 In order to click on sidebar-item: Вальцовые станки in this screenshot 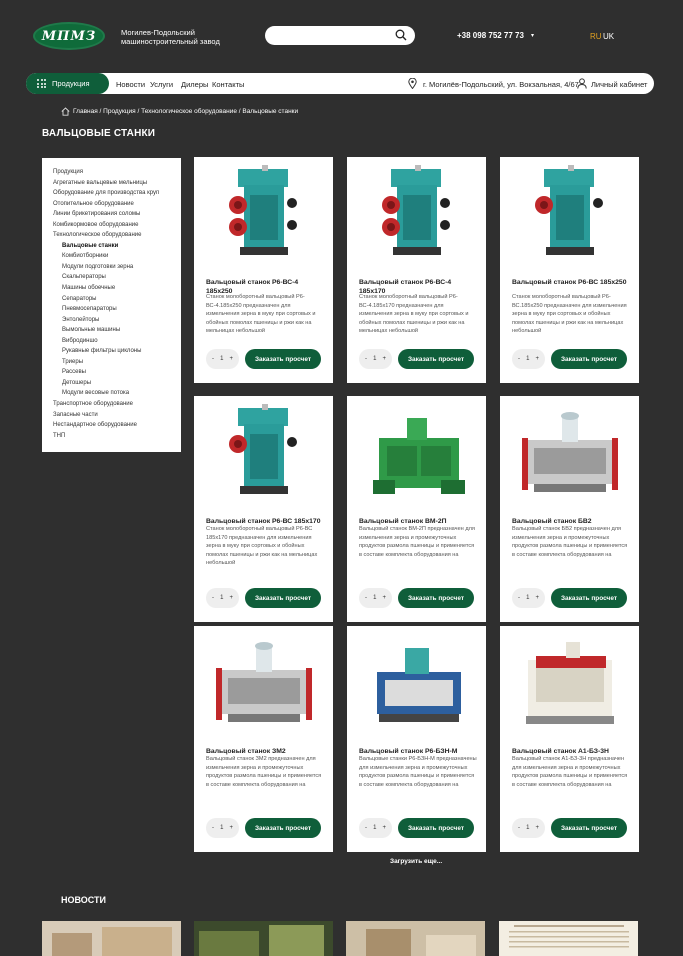, I will do `click(117, 246)`.